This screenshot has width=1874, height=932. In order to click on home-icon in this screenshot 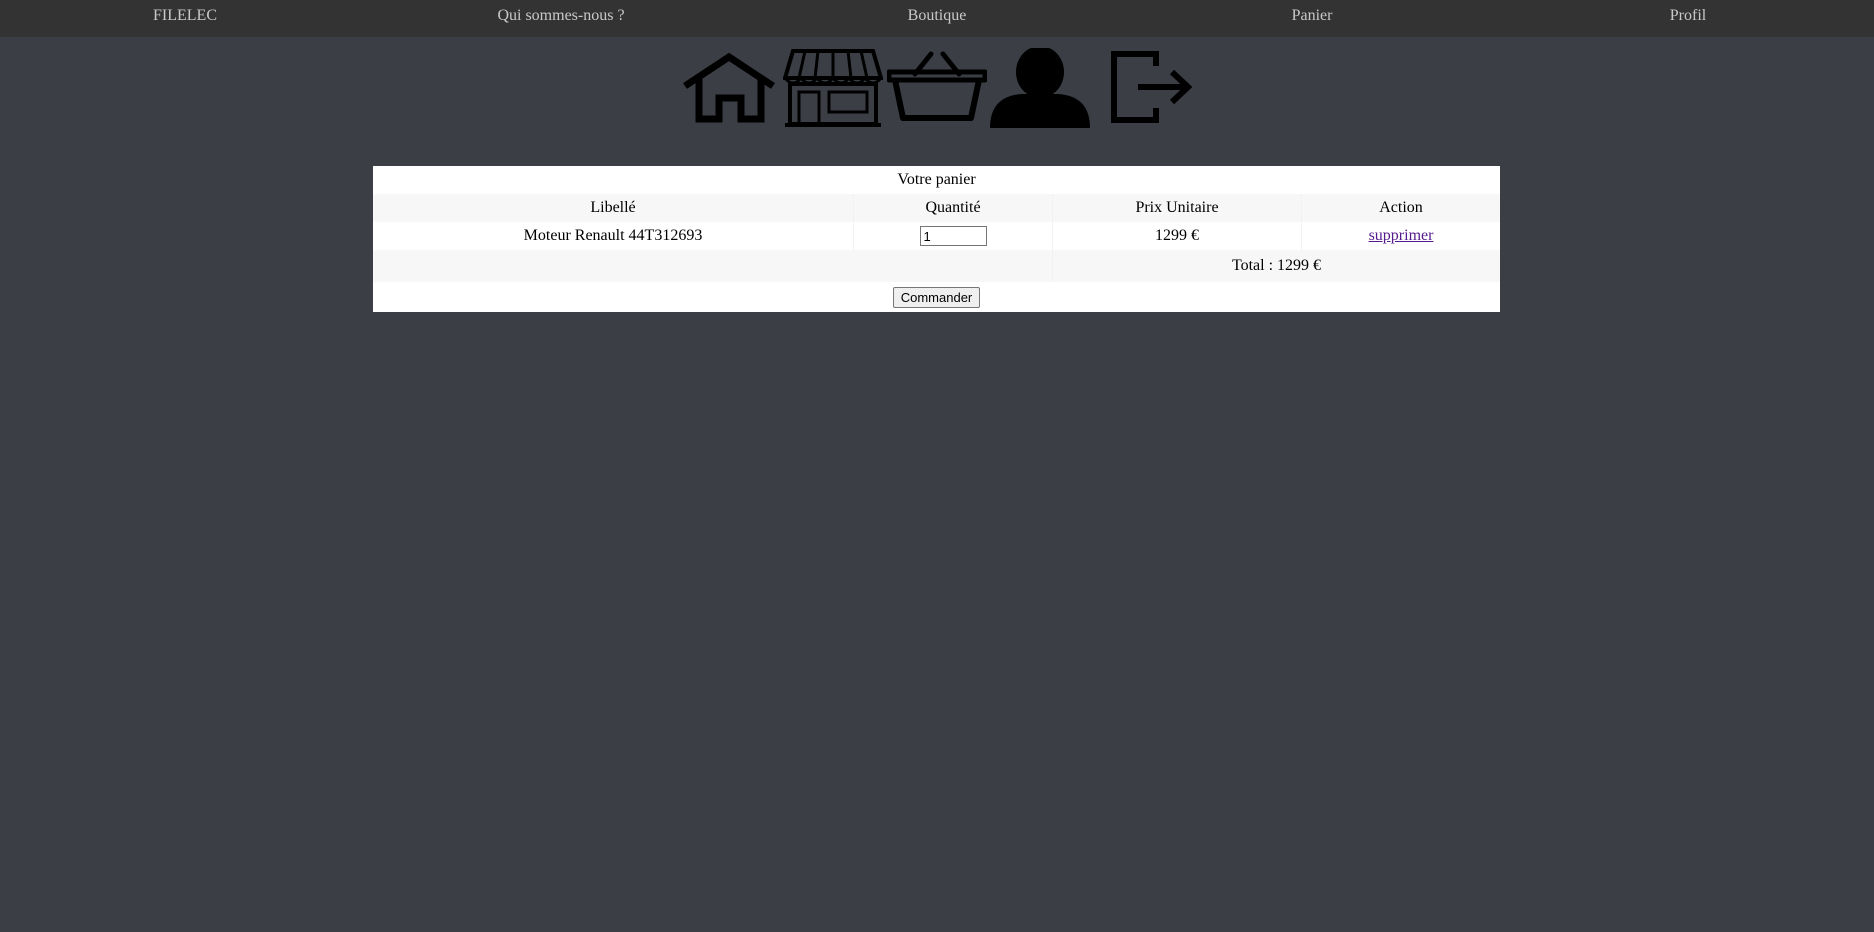, I will do `click(729, 88)`.